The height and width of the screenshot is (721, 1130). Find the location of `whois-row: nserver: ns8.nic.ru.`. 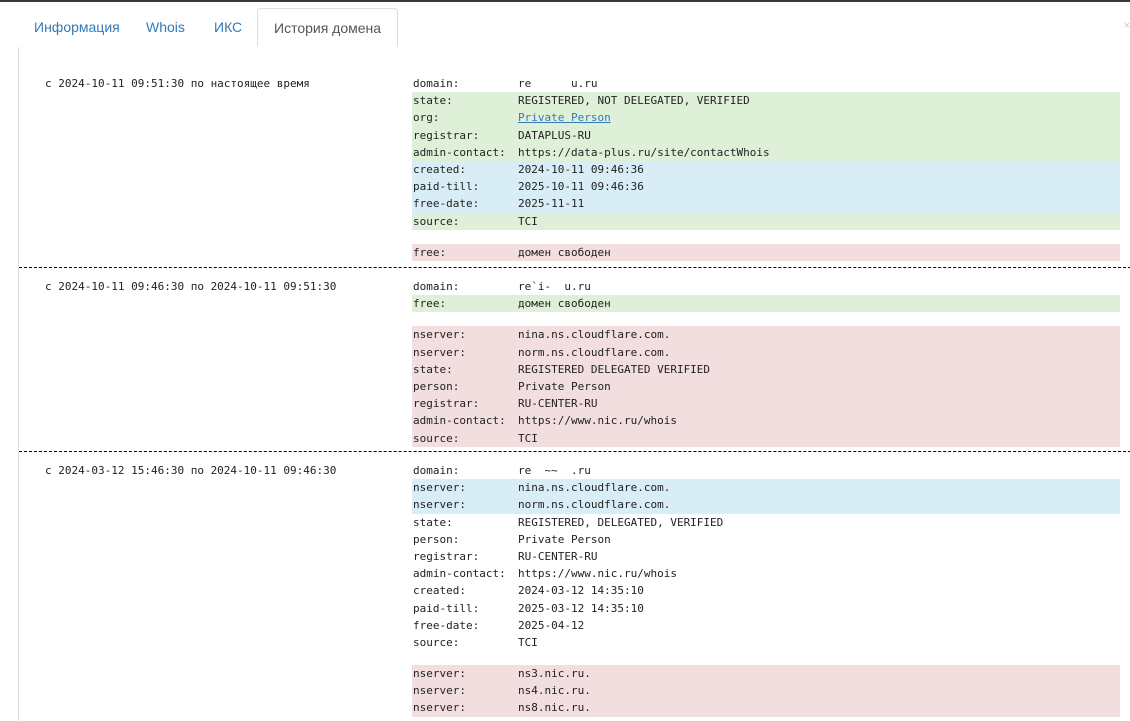

whois-row: nserver: ns8.nic.ru. is located at coordinates (766, 708).